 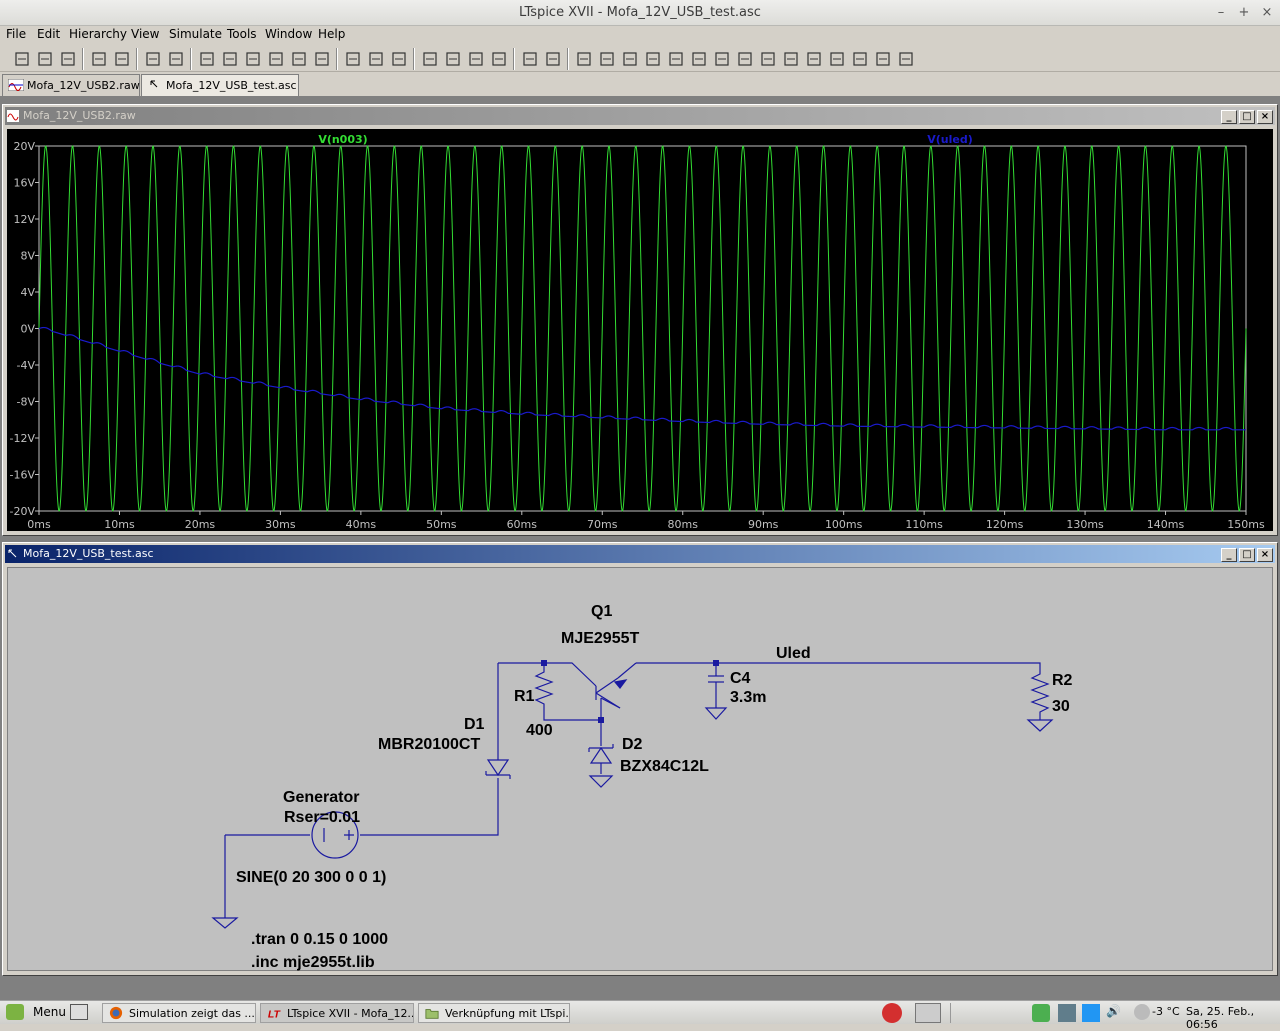 What do you see at coordinates (98, 34) in the screenshot?
I see `menu-hierarchy: Hierarchy` at bounding box center [98, 34].